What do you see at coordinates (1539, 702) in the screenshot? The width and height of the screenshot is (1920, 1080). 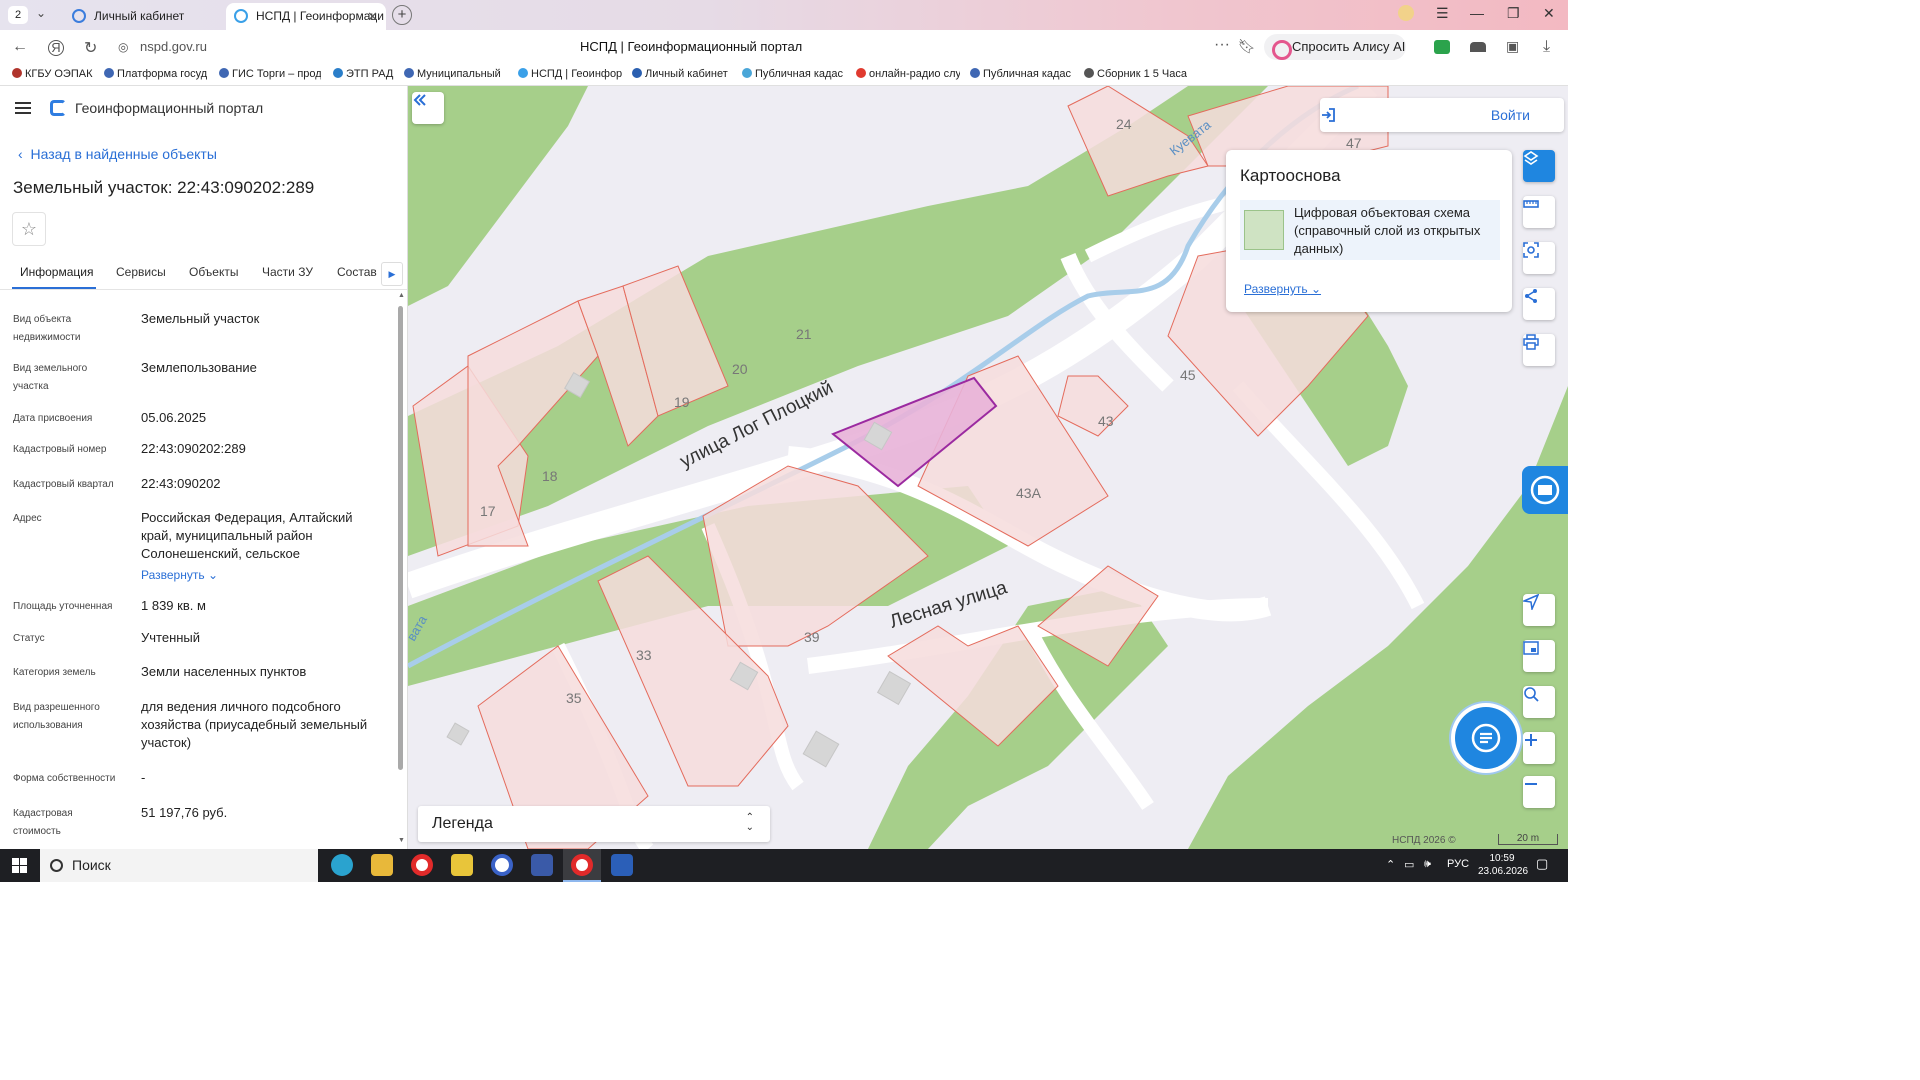 I see `search-location-button` at bounding box center [1539, 702].